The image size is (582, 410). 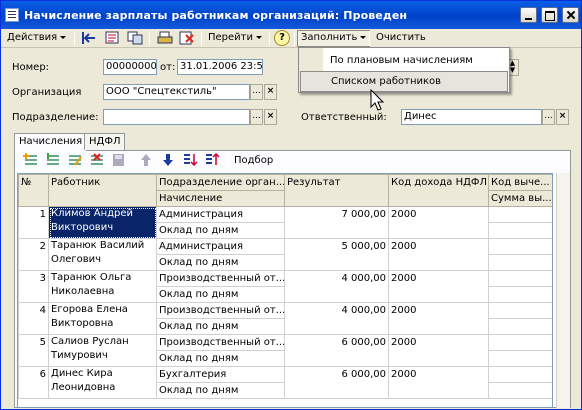 I want to click on date-field: 31.01.2006 23:59, so click(x=220, y=67).